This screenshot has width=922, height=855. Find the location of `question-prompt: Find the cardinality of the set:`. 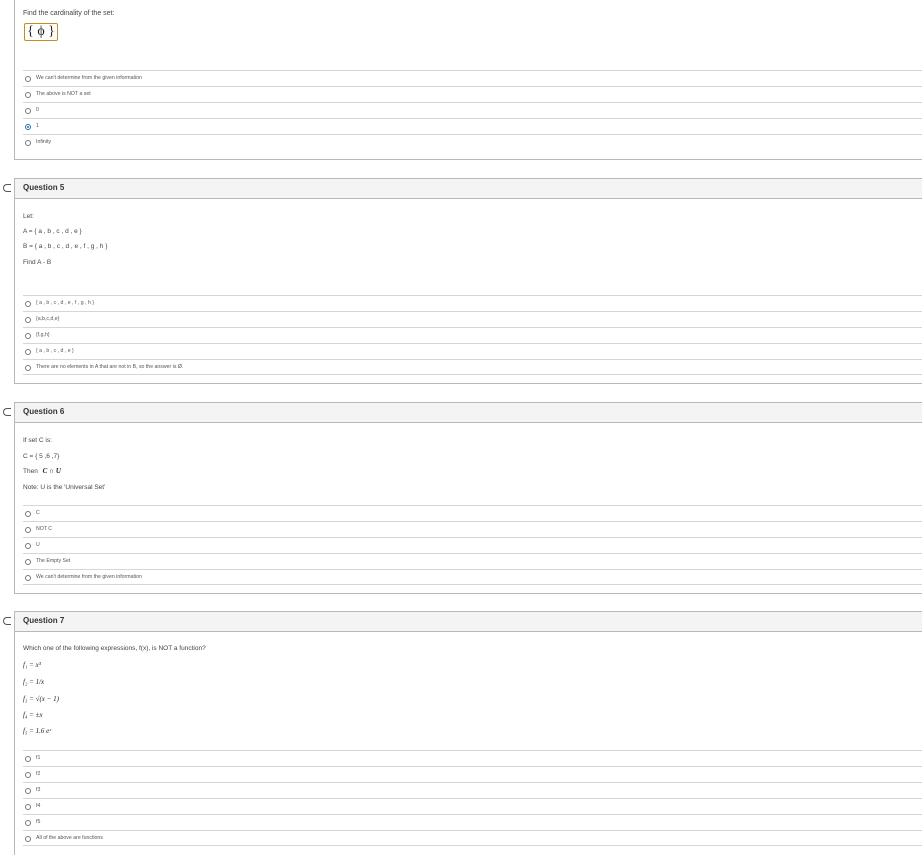

question-prompt: Find the cardinality of the set: is located at coordinates (69, 13).